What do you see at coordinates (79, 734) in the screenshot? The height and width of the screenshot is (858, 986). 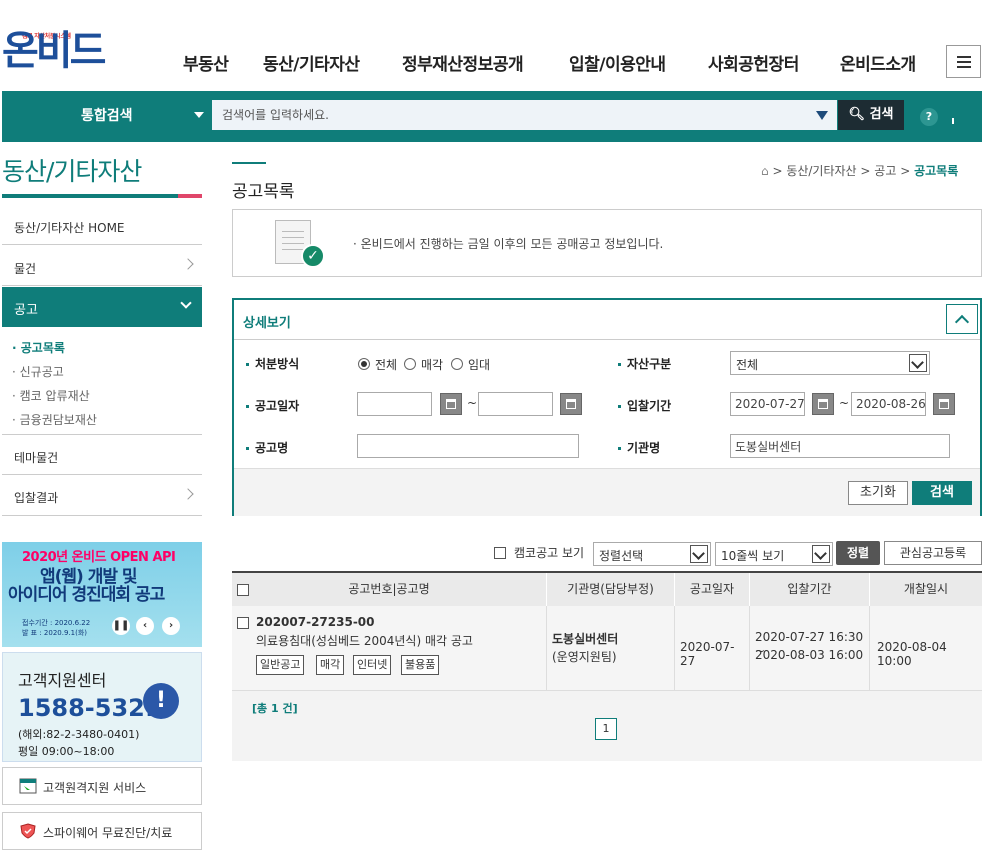 I see `support-overseas: (해외:82-2-3480-0401)` at bounding box center [79, 734].